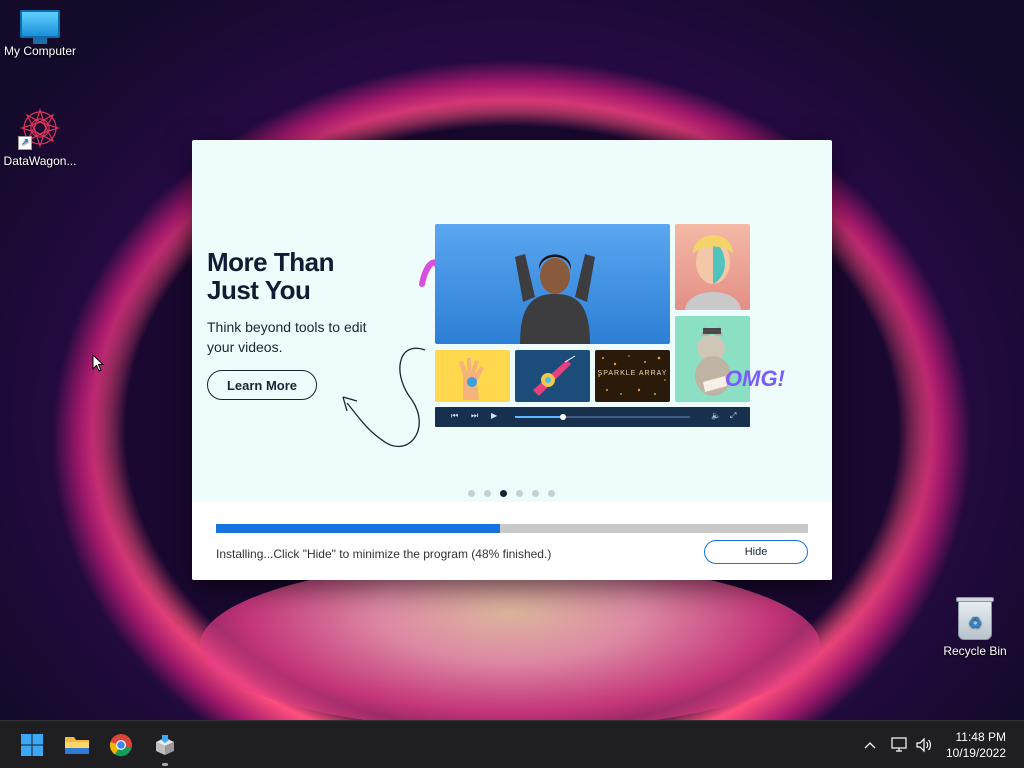 Image resolution: width=1024 pixels, height=768 pixels. I want to click on clock-date: 10/19/2022, so click(975, 753).